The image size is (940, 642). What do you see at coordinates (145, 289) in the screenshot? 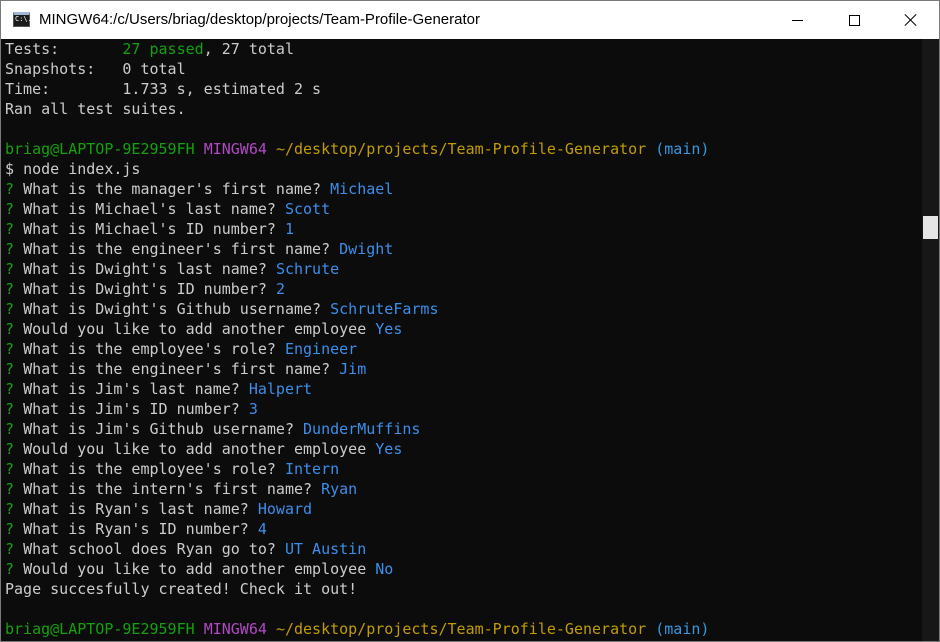
I see `question-text: What is Dwight's ID number?` at bounding box center [145, 289].